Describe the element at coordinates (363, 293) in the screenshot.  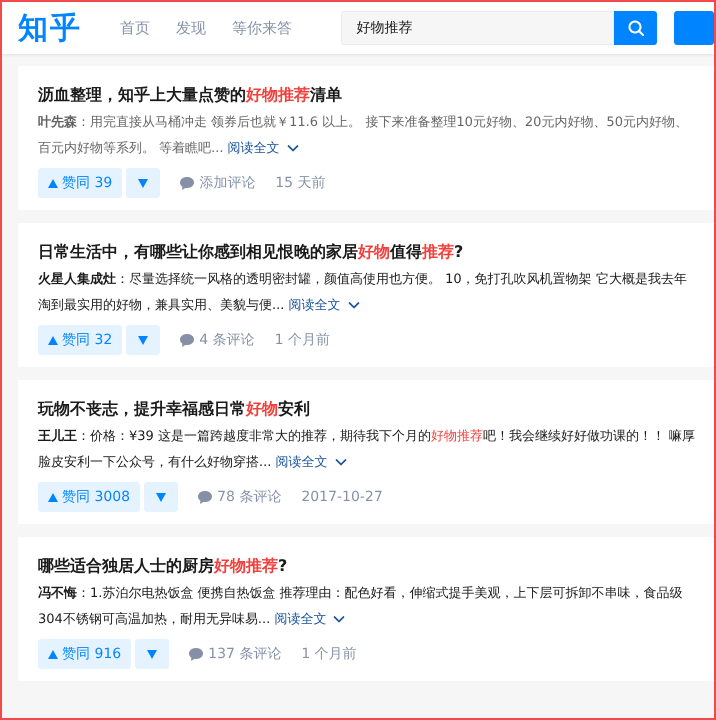
I see `answer-excerpt: 火星人集成灶：尽量选择统一风格的透明密封罐，颜值高使用也方便。 10，免打孔吹风机置物架 它大概是我去年淘到最实用的好物，兼具实用、美貌与便... 阅读全文` at that location.